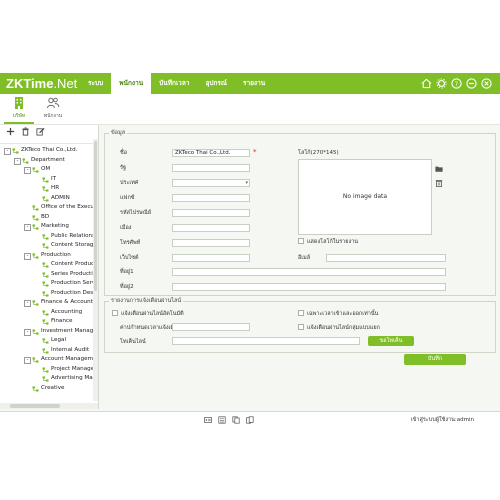  What do you see at coordinates (250, 420) in the screenshot?
I see `documents-icon` at bounding box center [250, 420].